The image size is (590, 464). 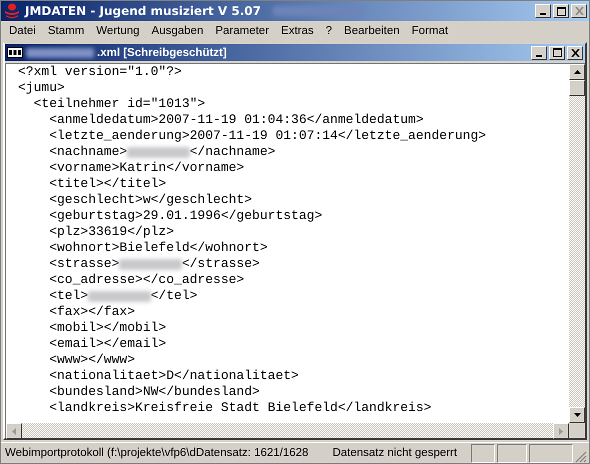 What do you see at coordinates (111, 232) in the screenshot?
I see `code-line: <plz>33619</plz>` at bounding box center [111, 232].